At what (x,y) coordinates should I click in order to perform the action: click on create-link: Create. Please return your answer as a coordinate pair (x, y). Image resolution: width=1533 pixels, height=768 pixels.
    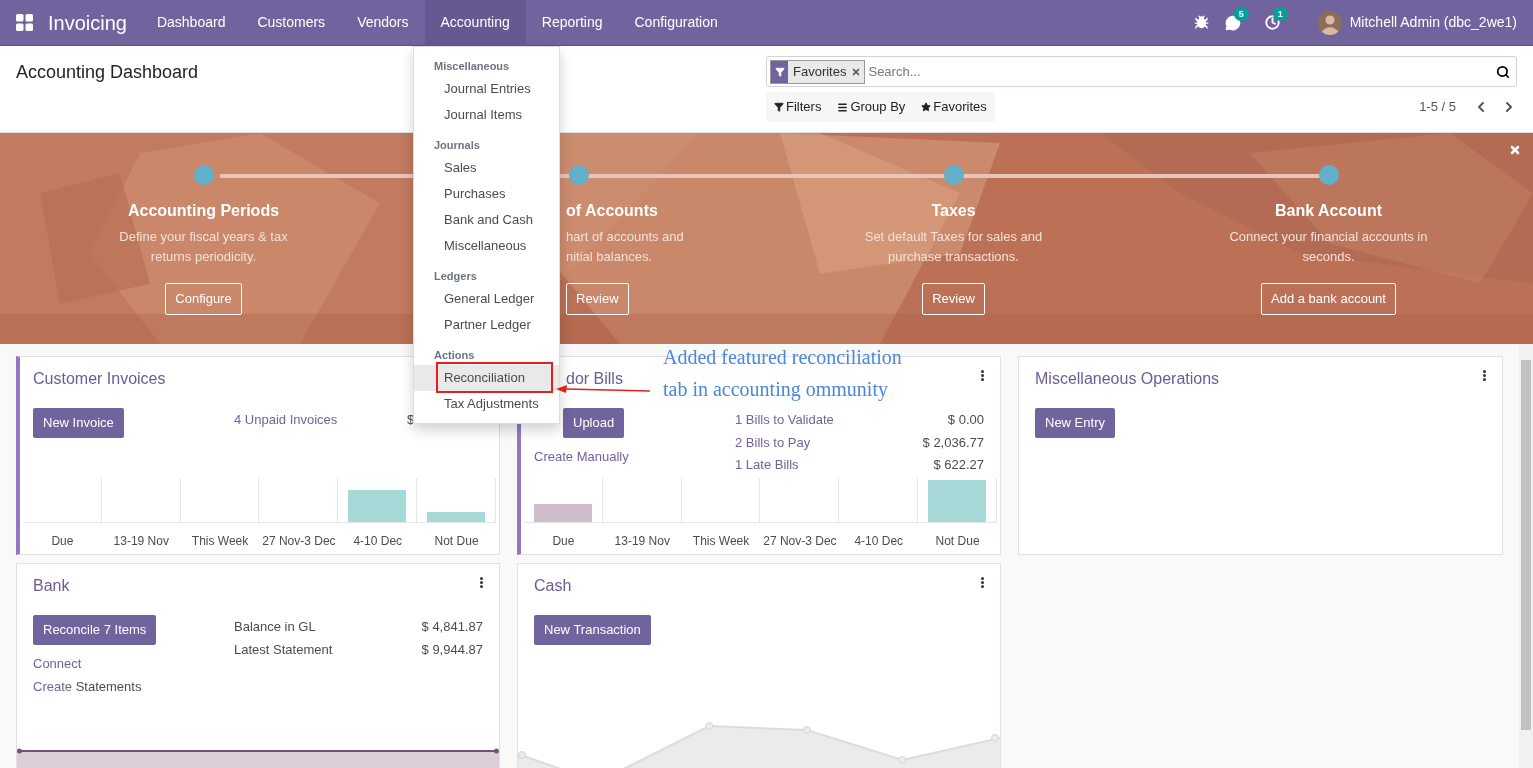
    Looking at the image, I should click on (53, 686).